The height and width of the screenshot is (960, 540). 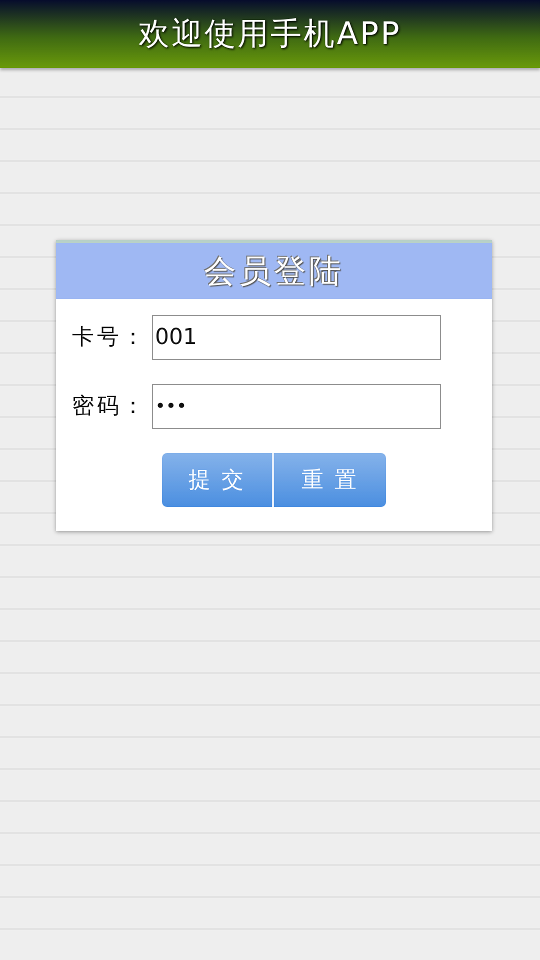 I want to click on login-title: 会员登陆, so click(x=274, y=271).